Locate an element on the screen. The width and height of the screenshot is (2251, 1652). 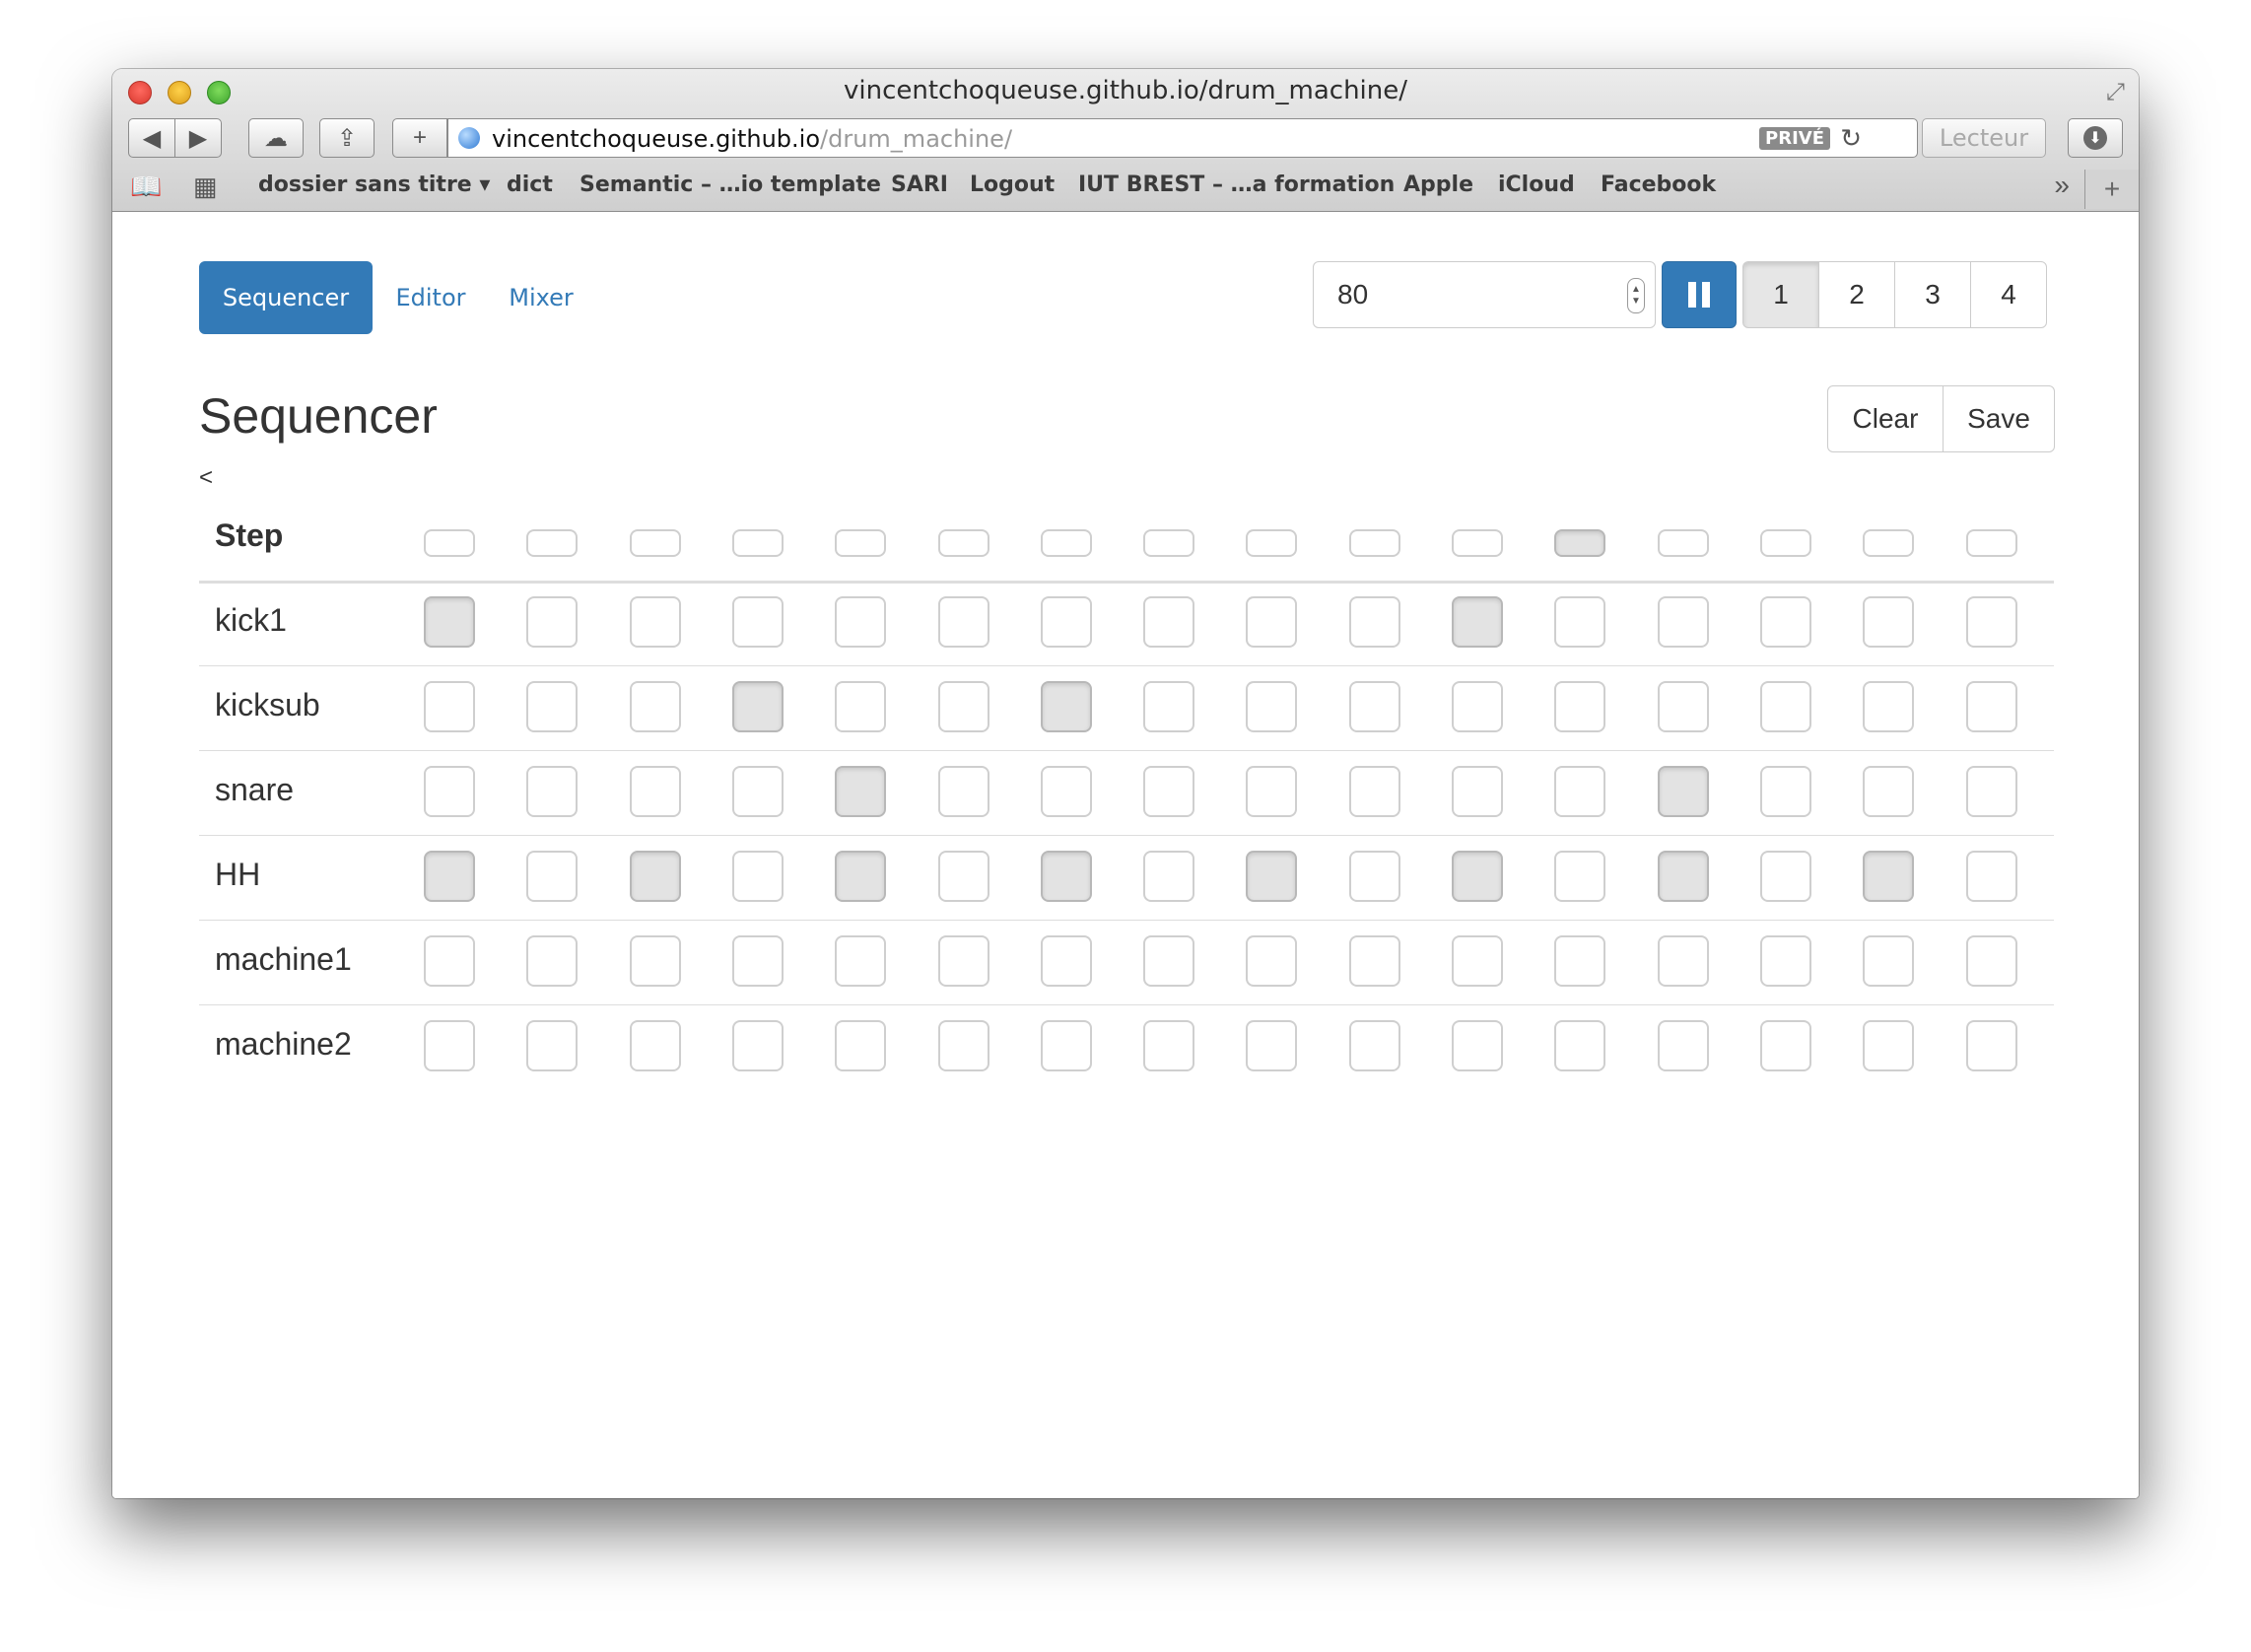
pattern-2-button: 2 is located at coordinates (1857, 294).